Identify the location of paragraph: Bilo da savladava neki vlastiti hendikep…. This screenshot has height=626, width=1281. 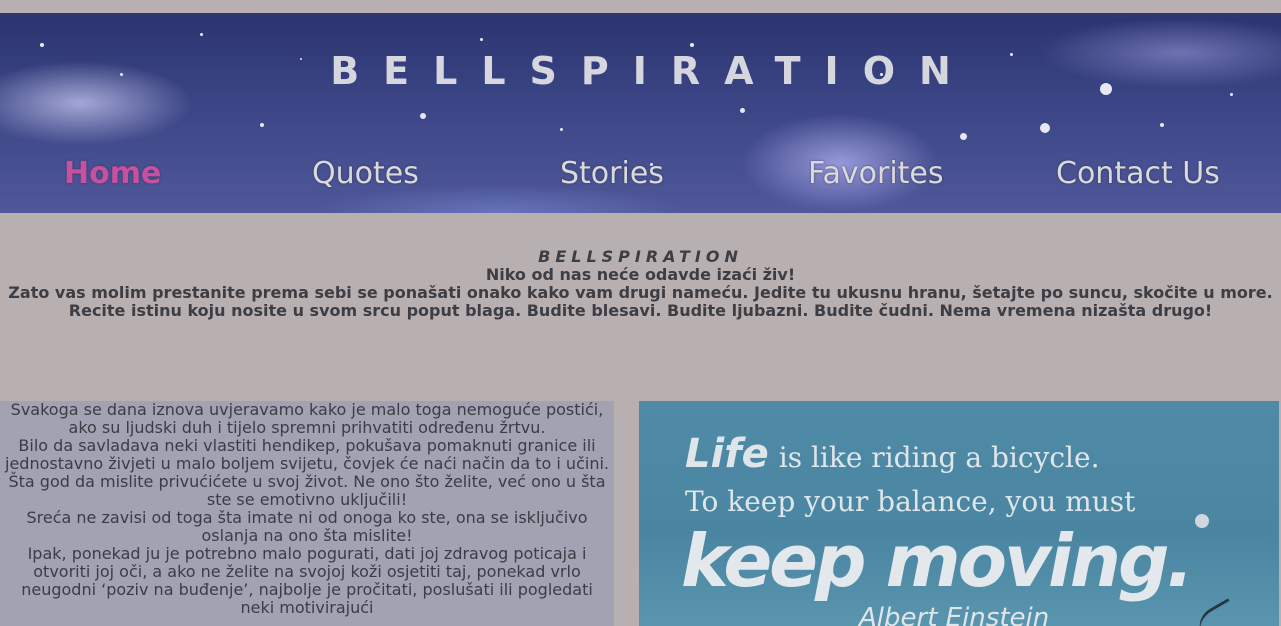
(307, 454).